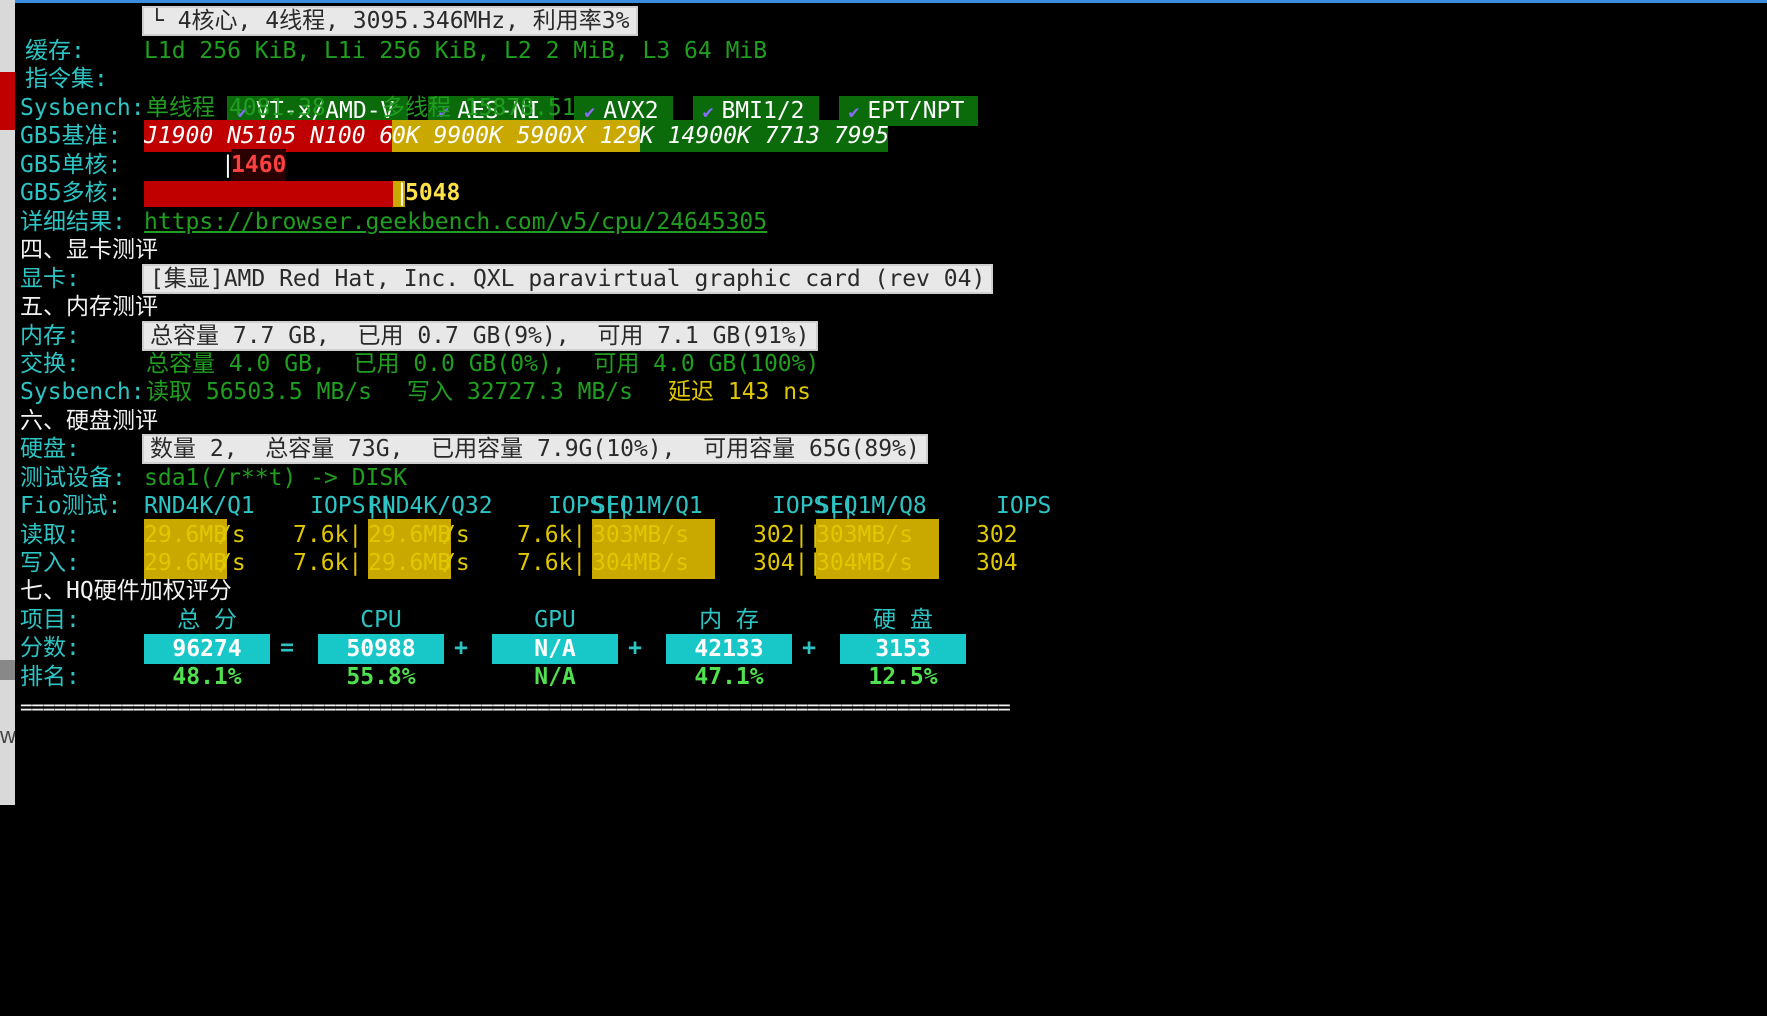 The width and height of the screenshot is (1767, 1016). What do you see at coordinates (877, 563) in the screenshot?
I see `fio-write-seq1m-q8-speed: 304MB/s` at bounding box center [877, 563].